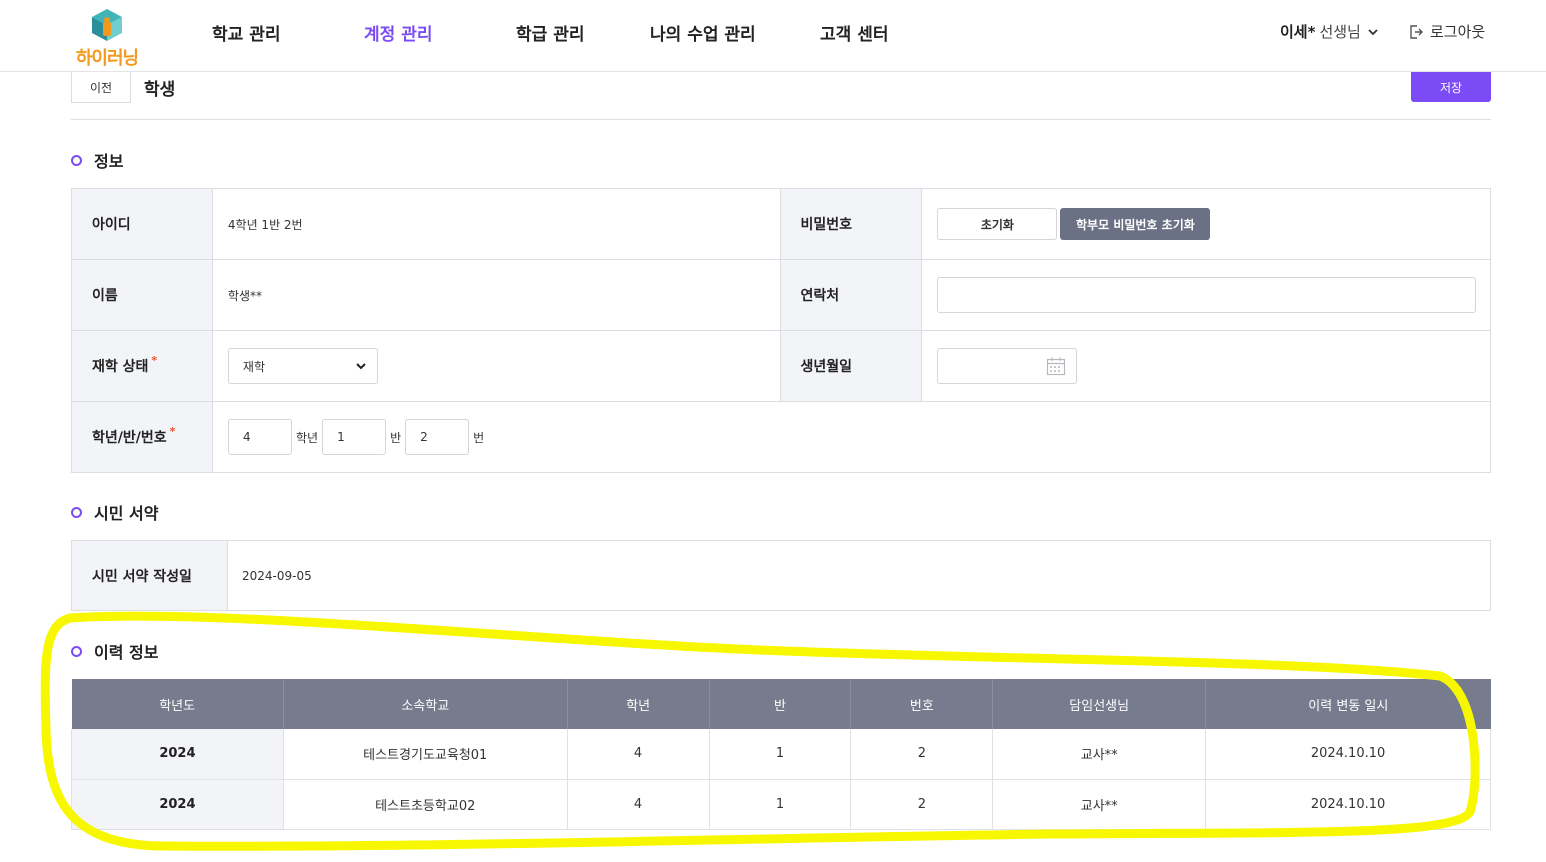  What do you see at coordinates (854, 32) in the screenshot?
I see `nav-item-support: 고객 센터` at bounding box center [854, 32].